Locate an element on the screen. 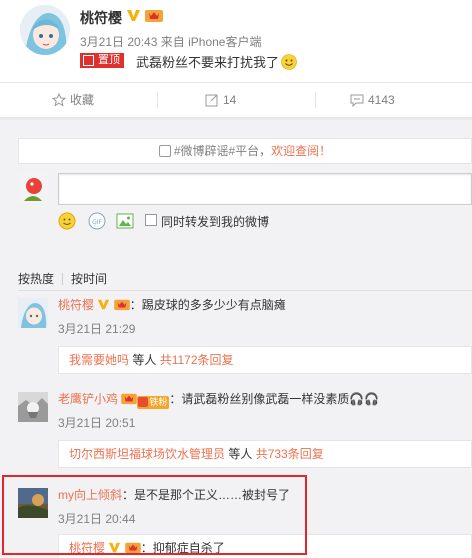 The image size is (472, 558). post-date: 3月21日 20:43 is located at coordinates (118, 42).